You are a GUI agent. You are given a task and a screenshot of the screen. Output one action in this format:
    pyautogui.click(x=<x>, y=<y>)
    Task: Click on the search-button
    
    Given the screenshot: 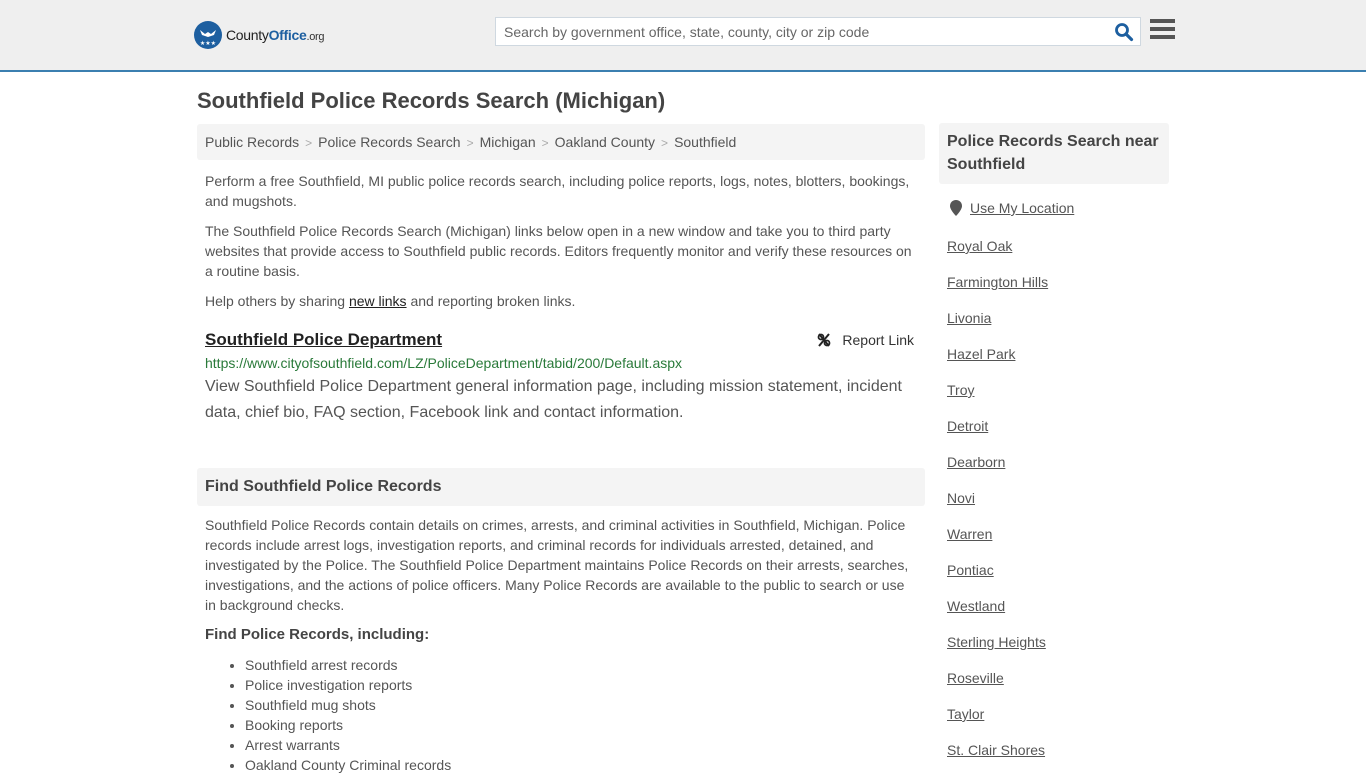 What is the action you would take?
    pyautogui.click(x=1124, y=32)
    